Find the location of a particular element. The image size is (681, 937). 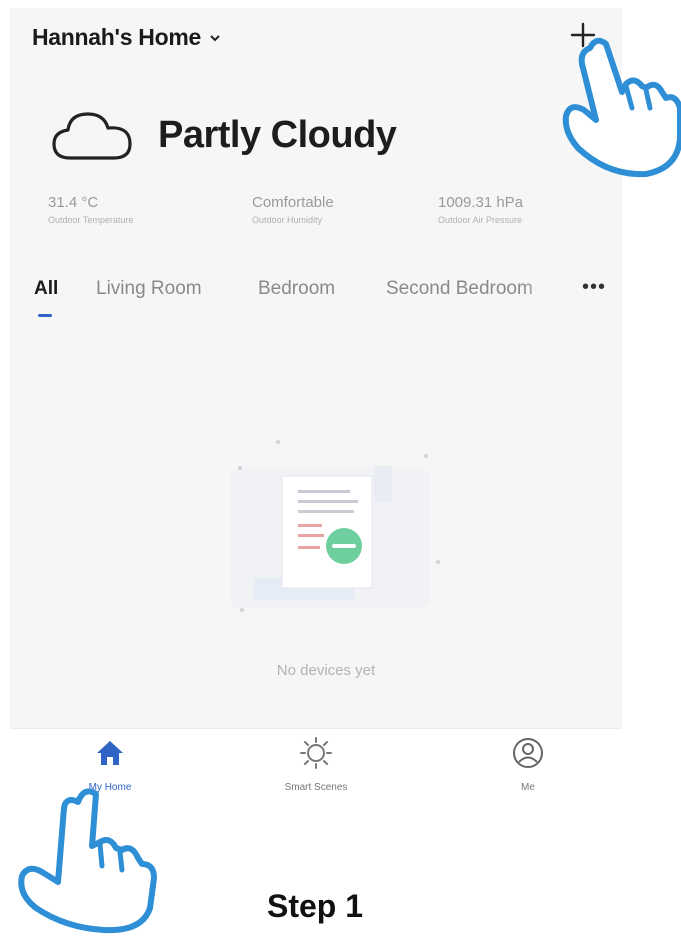

stat-temperature: 31.4 °C Outdoor Temperature is located at coordinates (90, 209).